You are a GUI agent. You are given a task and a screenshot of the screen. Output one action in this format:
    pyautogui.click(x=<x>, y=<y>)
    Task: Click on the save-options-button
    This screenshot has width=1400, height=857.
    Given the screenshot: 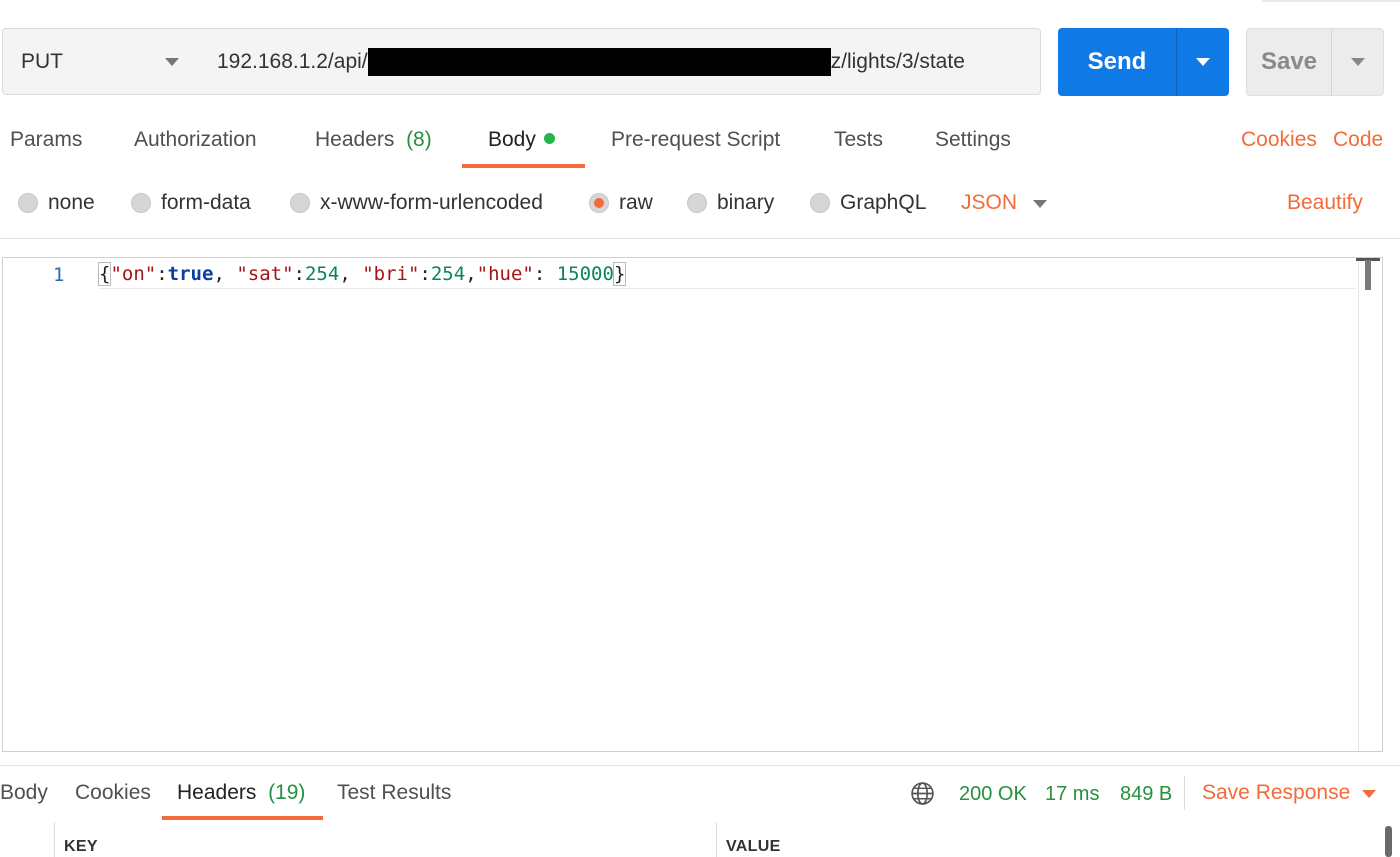 What is the action you would take?
    pyautogui.click(x=1357, y=62)
    